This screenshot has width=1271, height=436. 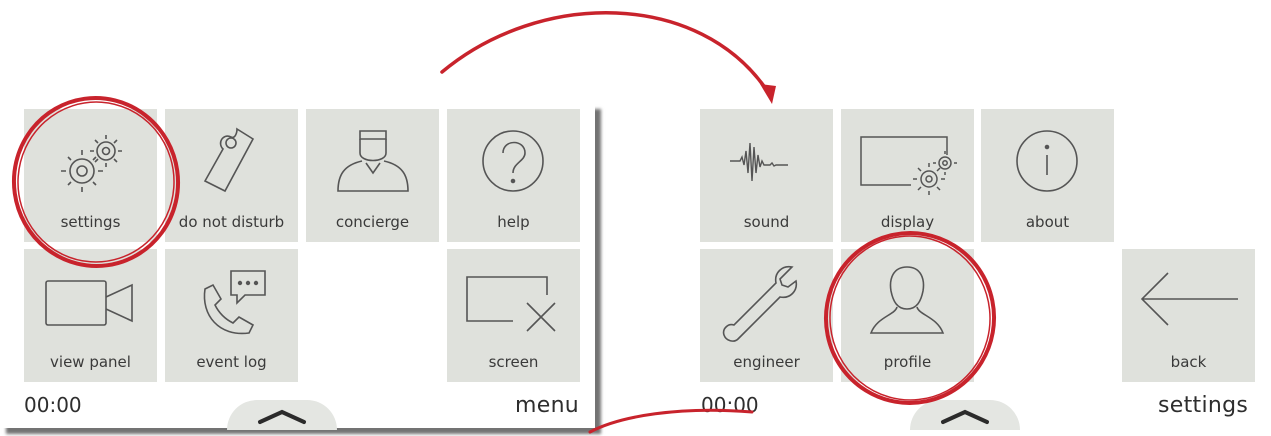 What do you see at coordinates (1188, 315) in the screenshot?
I see `back-tile: back` at bounding box center [1188, 315].